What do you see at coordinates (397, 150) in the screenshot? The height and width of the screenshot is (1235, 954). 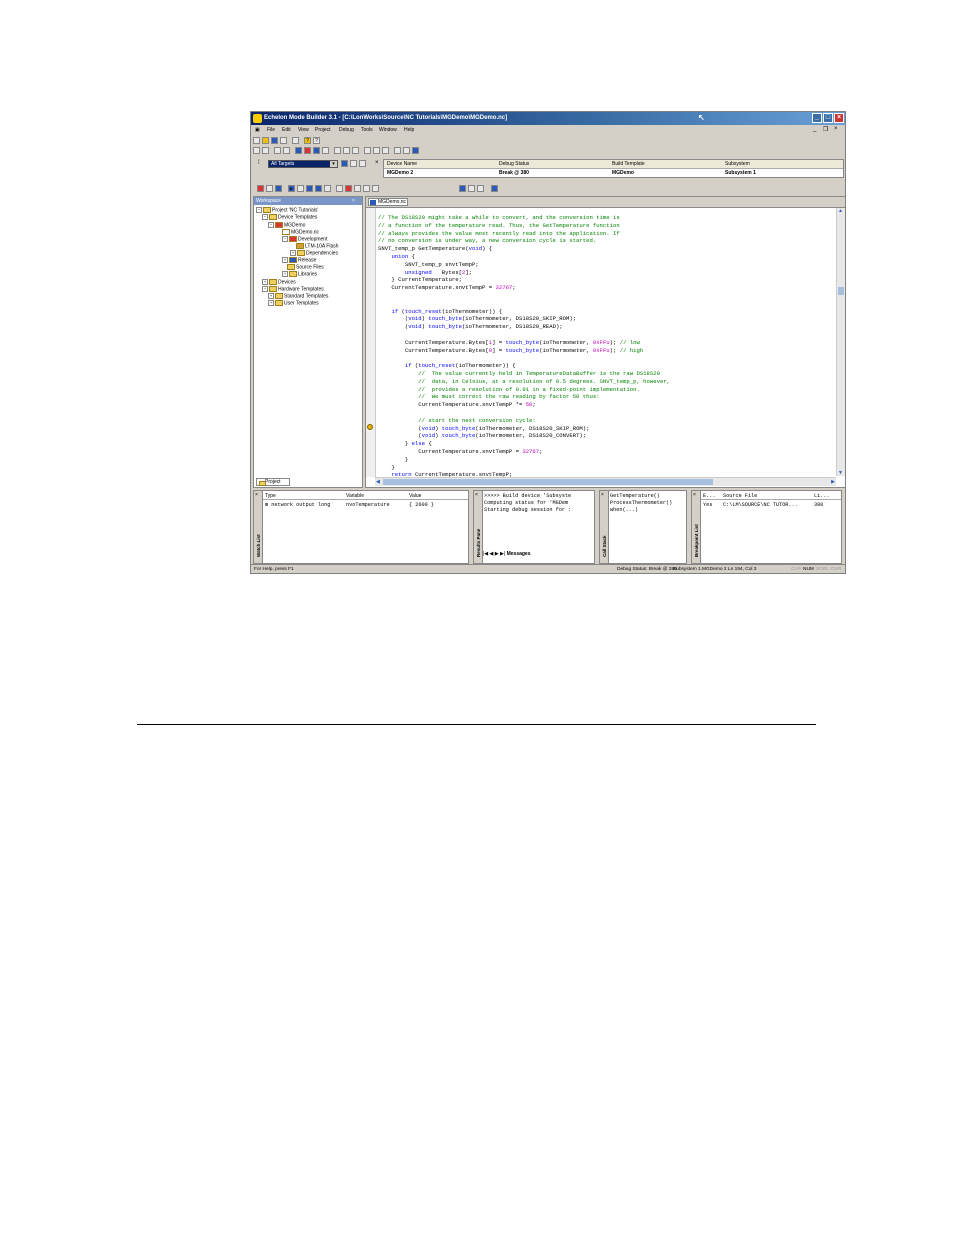 I see `cut-icon` at bounding box center [397, 150].